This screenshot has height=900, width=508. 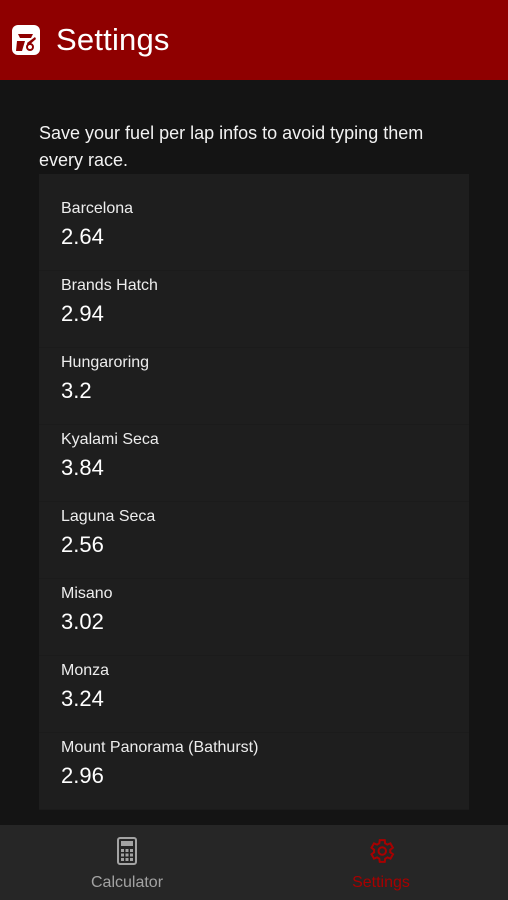 What do you see at coordinates (254, 776) in the screenshot?
I see `fuel-per-lap-value: 2.96` at bounding box center [254, 776].